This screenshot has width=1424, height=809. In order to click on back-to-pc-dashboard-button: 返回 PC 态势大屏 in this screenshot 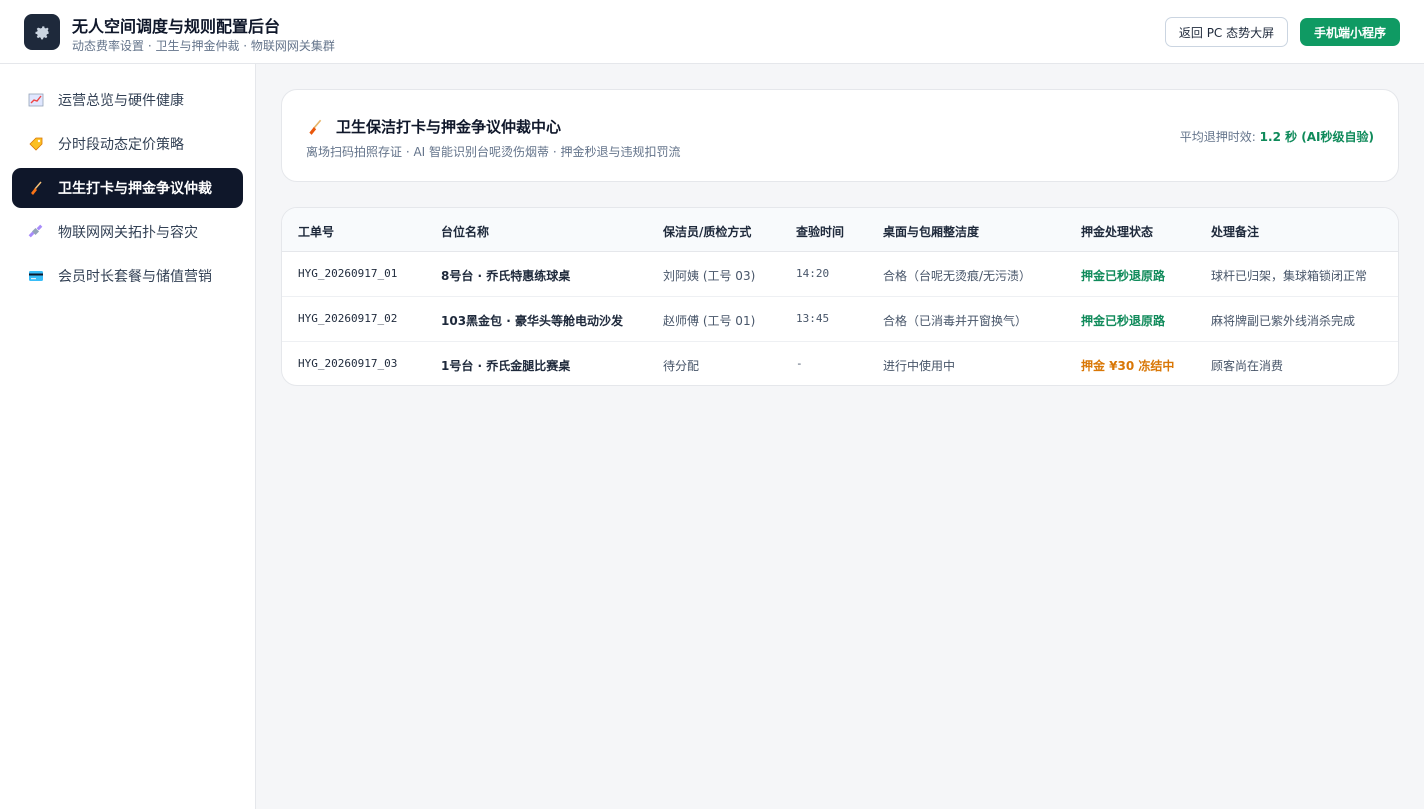, I will do `click(1226, 32)`.